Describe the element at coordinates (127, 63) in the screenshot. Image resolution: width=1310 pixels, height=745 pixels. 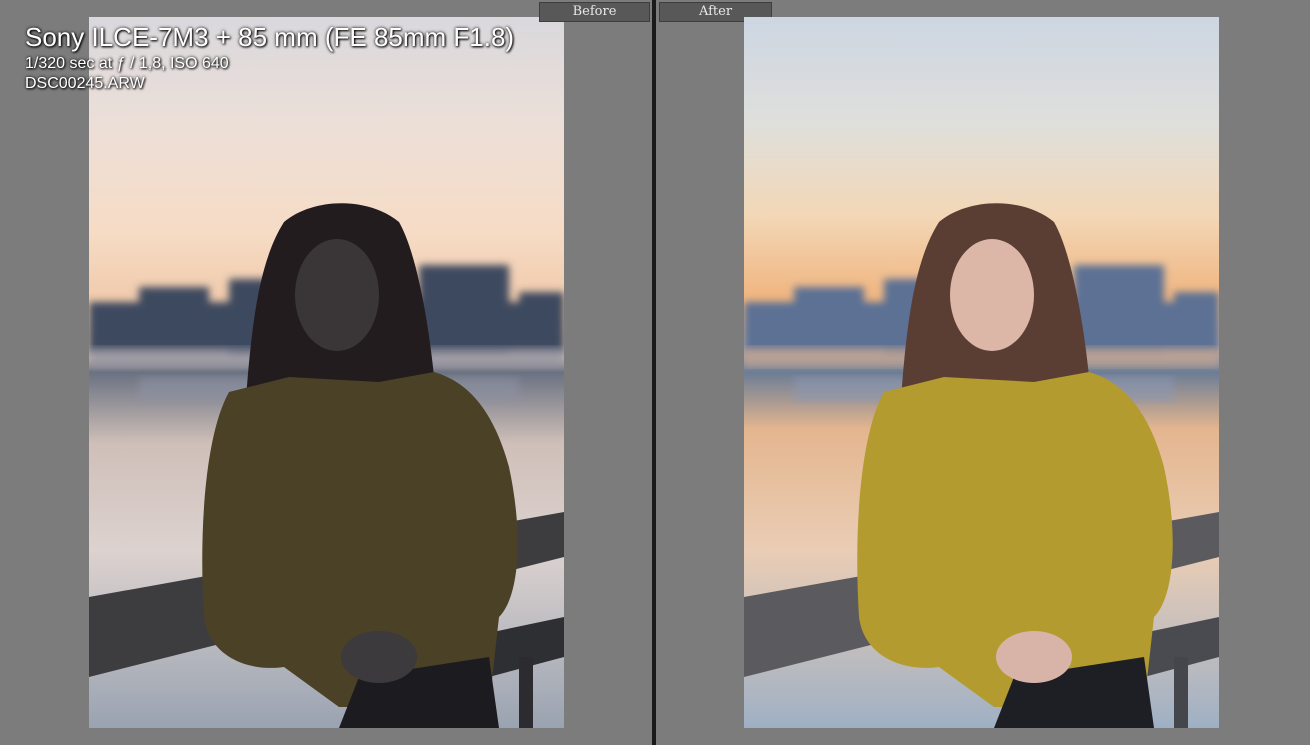
I see `exposure-info: 1/320 sec at ƒ / 1,8, ISO 640` at that location.